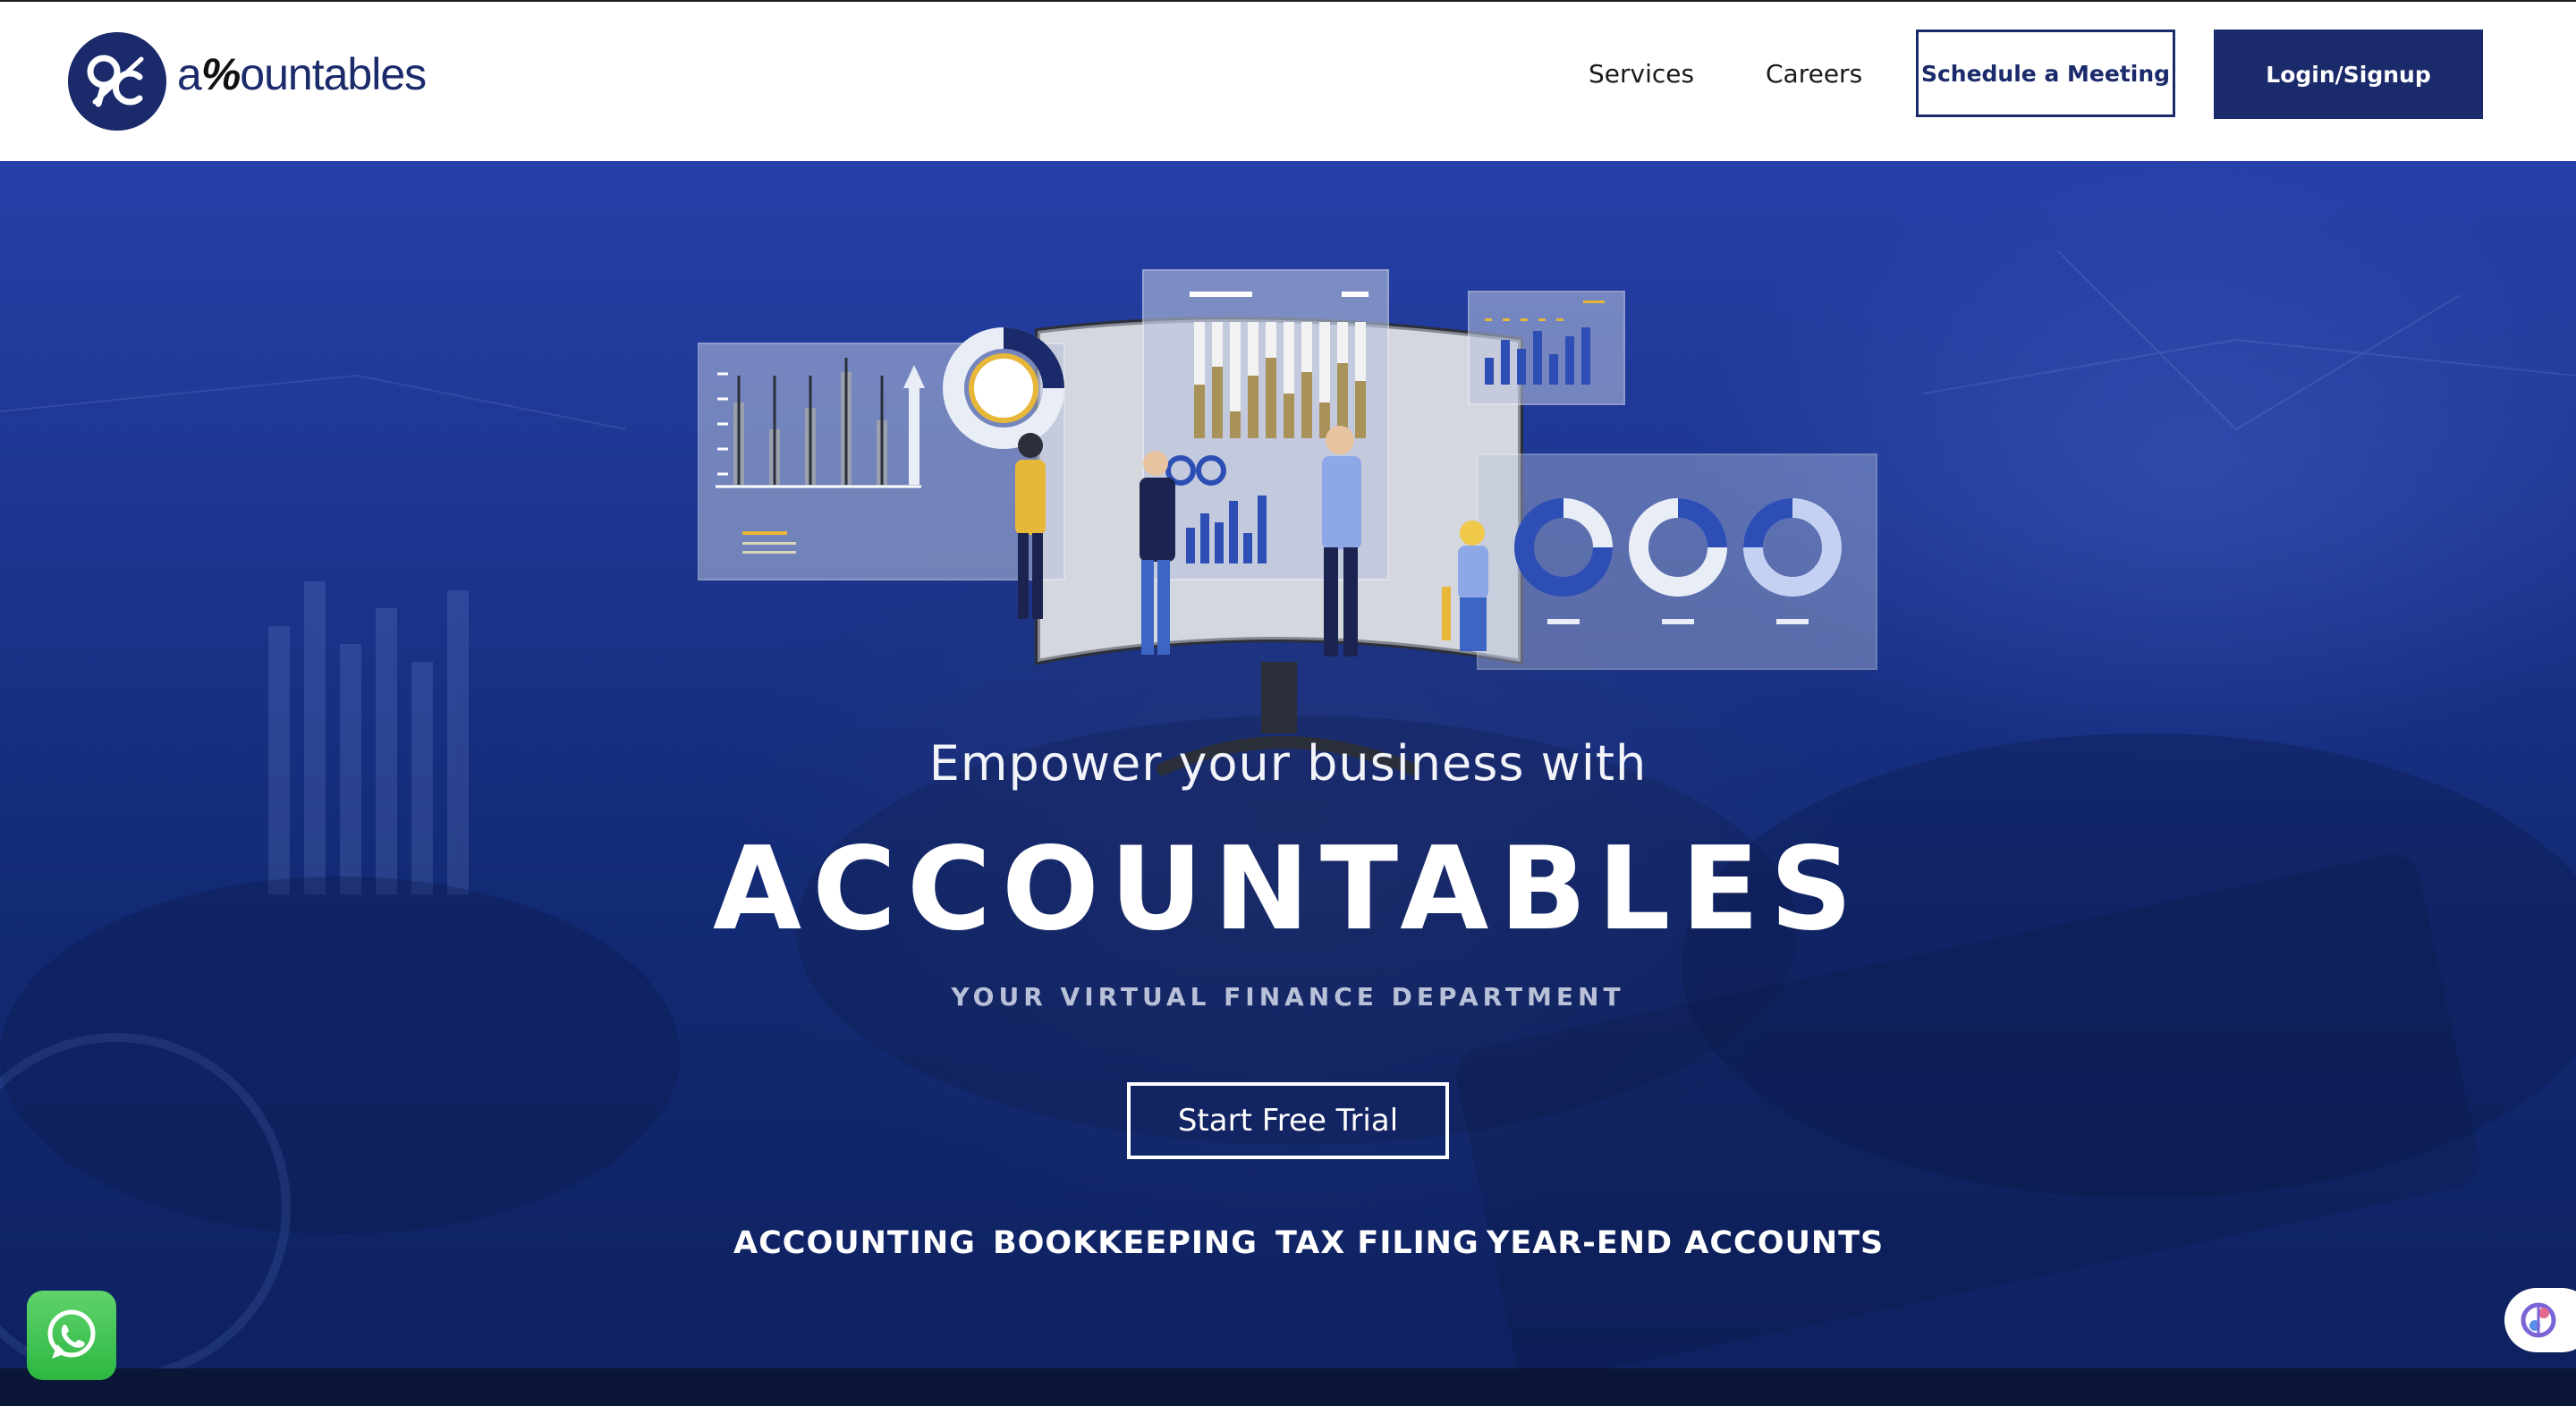  I want to click on logo-wordmark: a%ountables, so click(302, 74).